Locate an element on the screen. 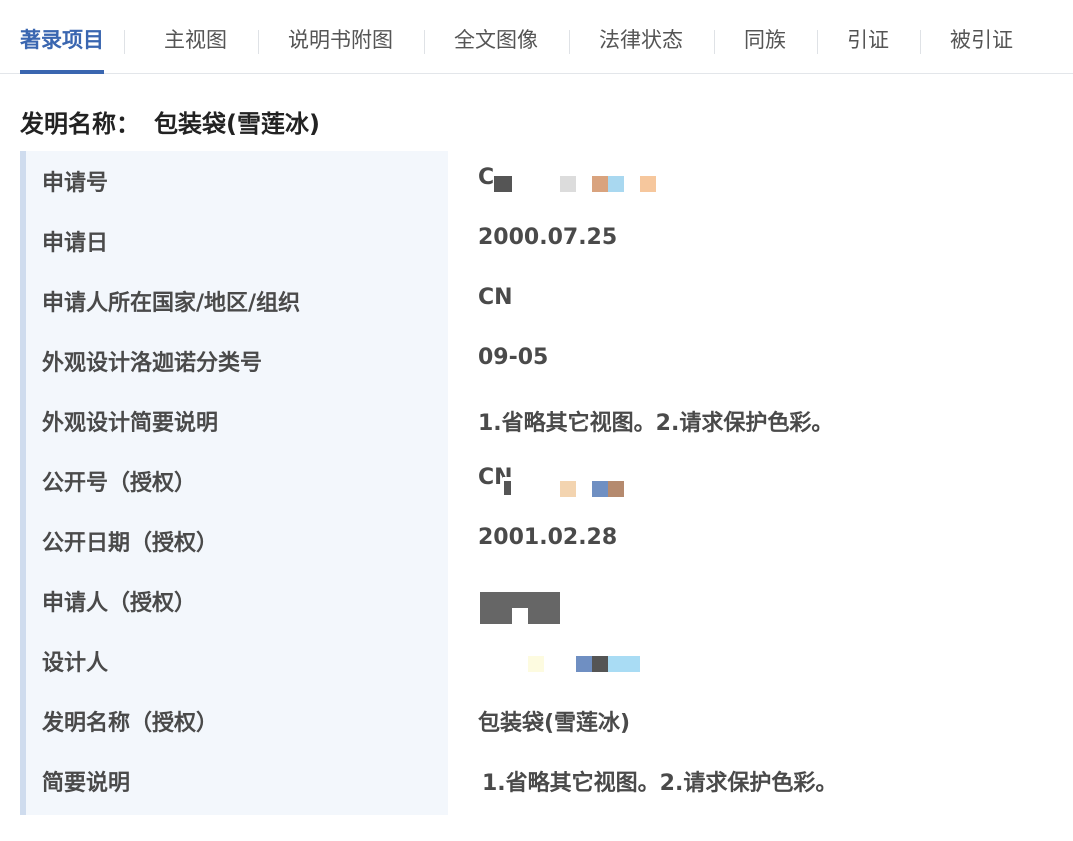 The height and width of the screenshot is (841, 1073). field-row-application-number: 申请号 C is located at coordinates (536, 181).